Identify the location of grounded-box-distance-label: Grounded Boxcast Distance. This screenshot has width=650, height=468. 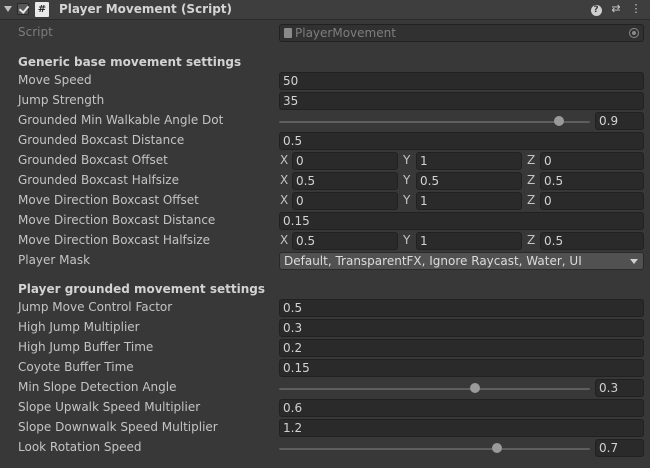
(101, 140).